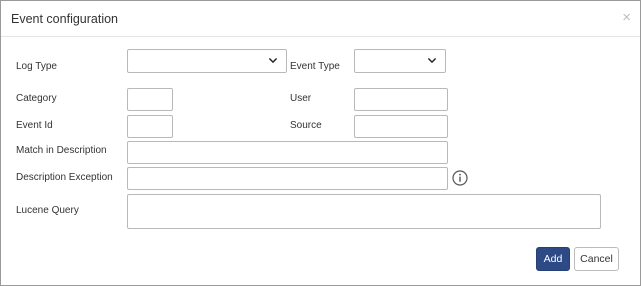 The width and height of the screenshot is (641, 286). What do you see at coordinates (596, 259) in the screenshot?
I see `cancel-button: Cancel` at bounding box center [596, 259].